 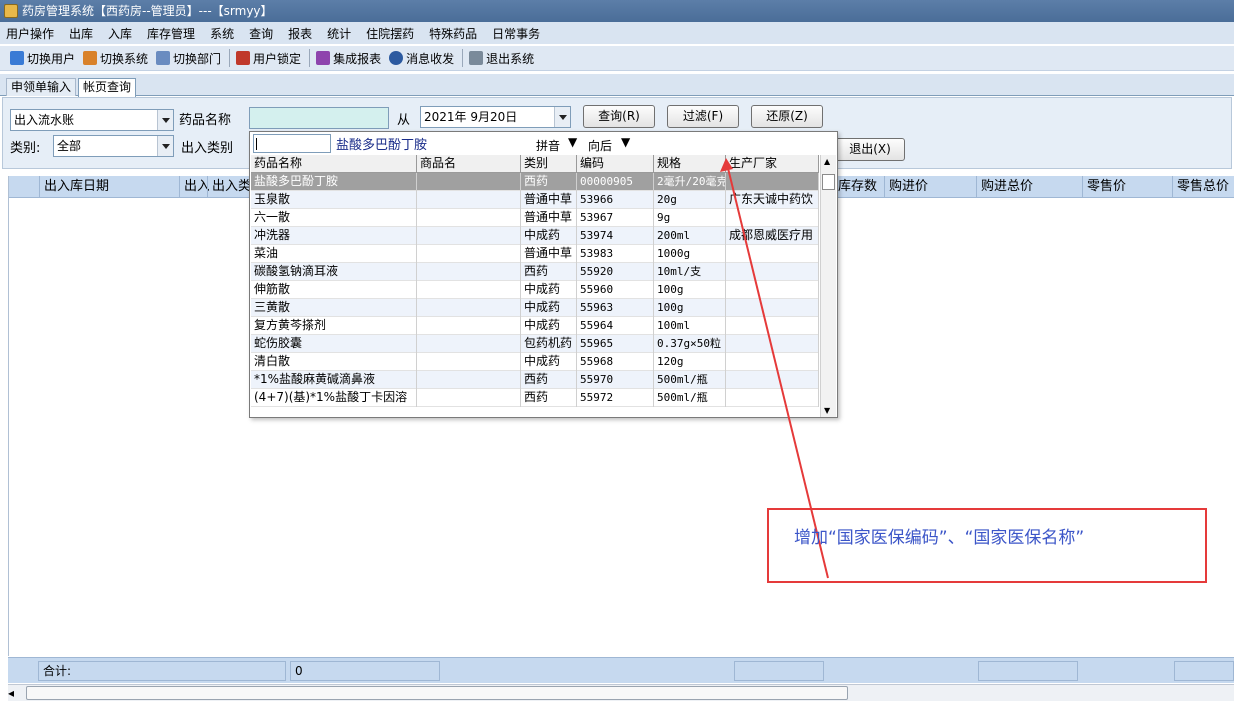 I want to click on annotation-box: 增加“国家医保编码”、“国家医保名称”, so click(x=987, y=545).